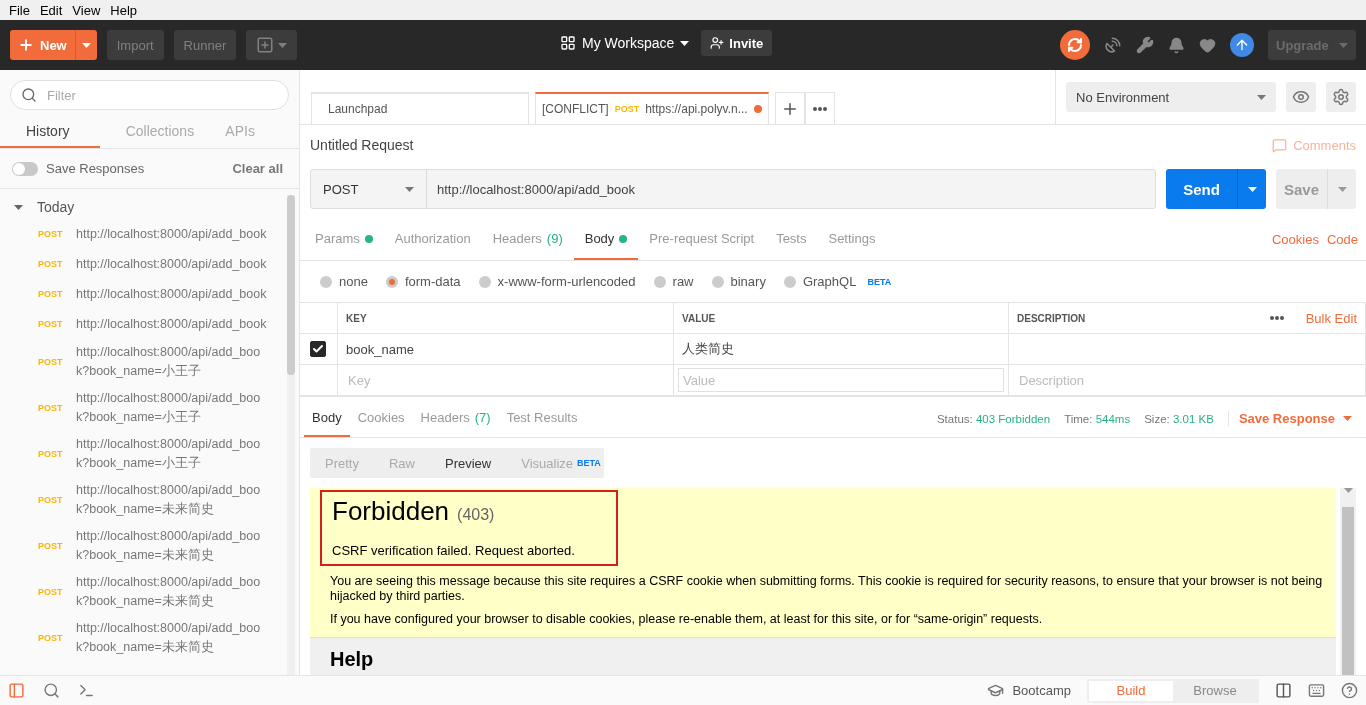 This screenshot has height=705, width=1366. What do you see at coordinates (791, 189) in the screenshot?
I see `url-field: http://localhost:8000/api/add_book` at bounding box center [791, 189].